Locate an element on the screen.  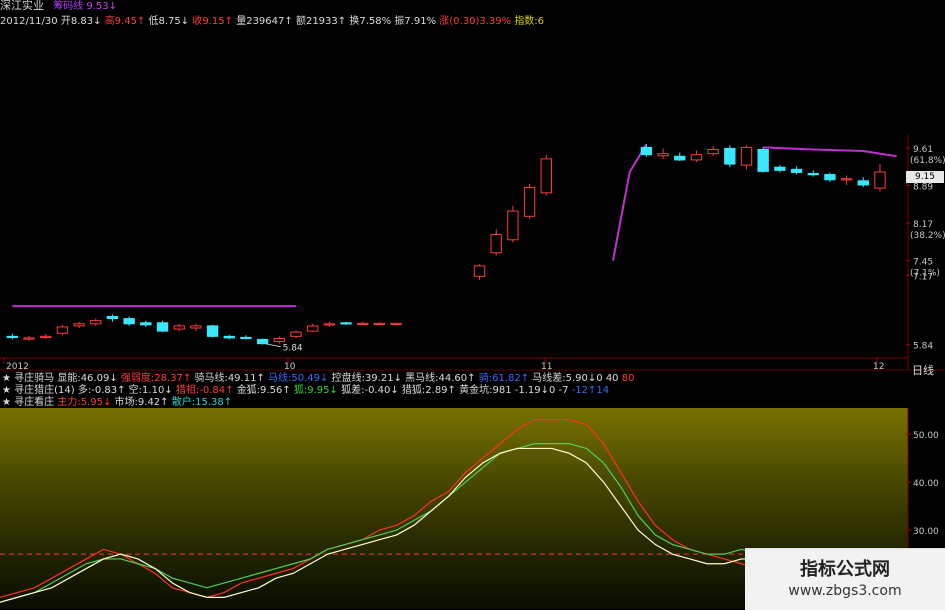
indicator-row-b-3: 猎相:-0.84↑ is located at coordinates (206, 390).